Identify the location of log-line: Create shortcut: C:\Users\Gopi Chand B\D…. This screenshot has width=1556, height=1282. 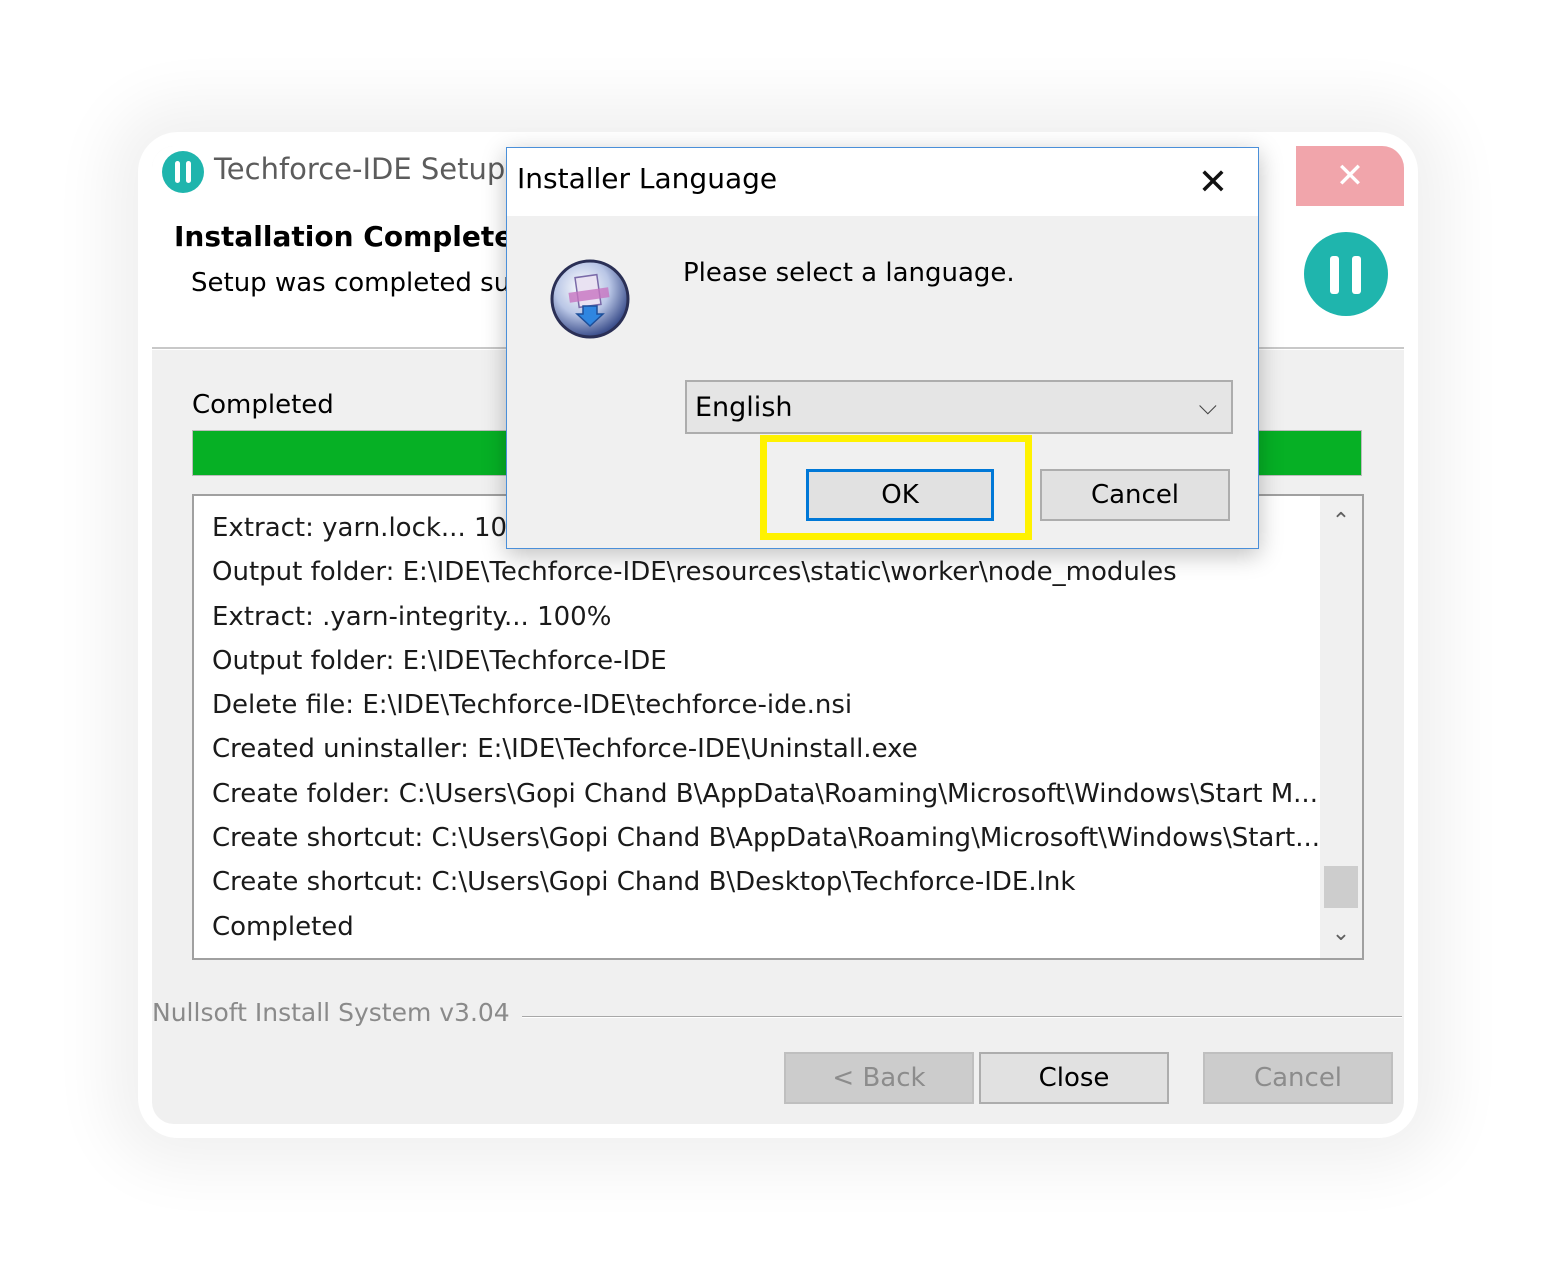
(644, 882).